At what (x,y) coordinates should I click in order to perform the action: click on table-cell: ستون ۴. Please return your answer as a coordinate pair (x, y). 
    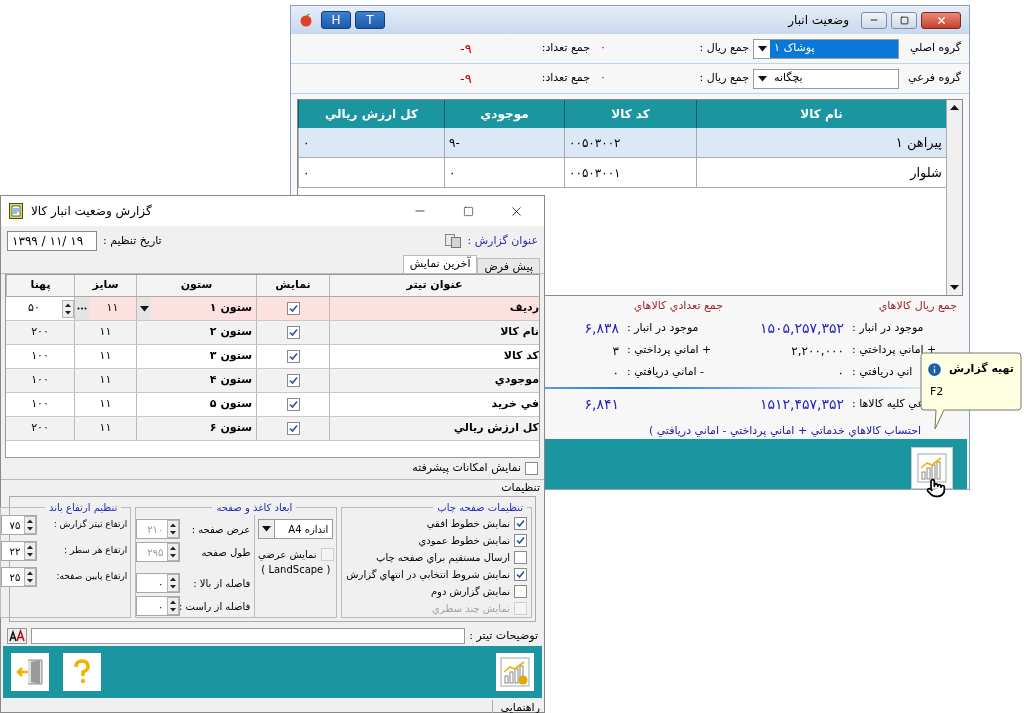
    Looking at the image, I should click on (196, 380).